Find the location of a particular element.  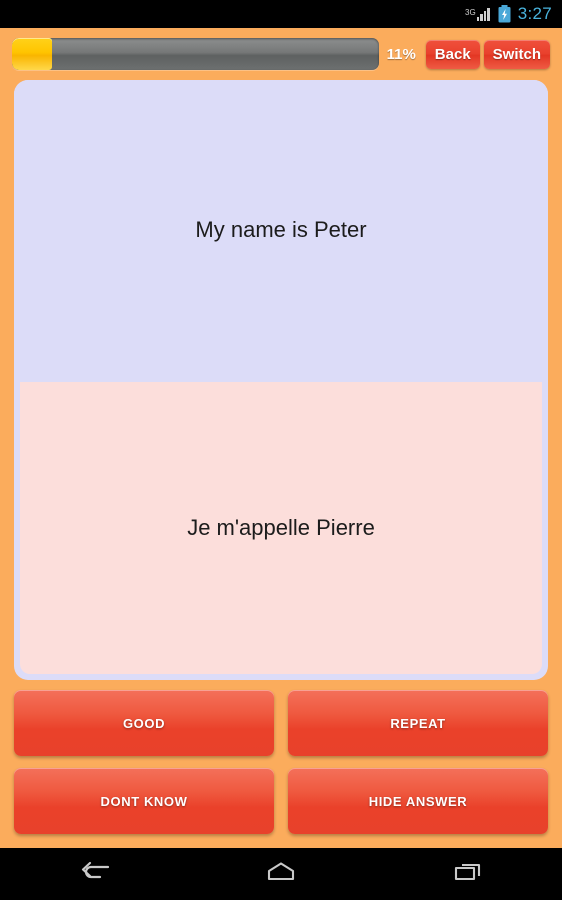

hide-answer-button: HIDE ANSWER is located at coordinates (418, 801).